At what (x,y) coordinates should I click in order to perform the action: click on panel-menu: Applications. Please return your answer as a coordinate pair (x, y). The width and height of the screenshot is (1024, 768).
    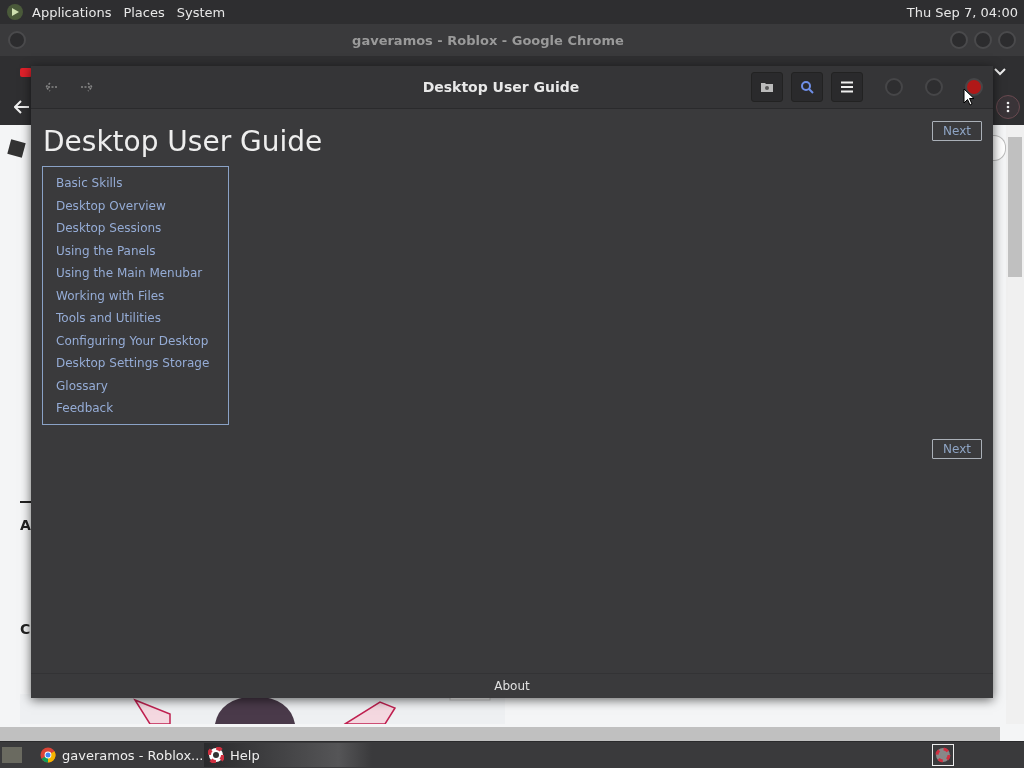
    Looking at the image, I should click on (72, 12).